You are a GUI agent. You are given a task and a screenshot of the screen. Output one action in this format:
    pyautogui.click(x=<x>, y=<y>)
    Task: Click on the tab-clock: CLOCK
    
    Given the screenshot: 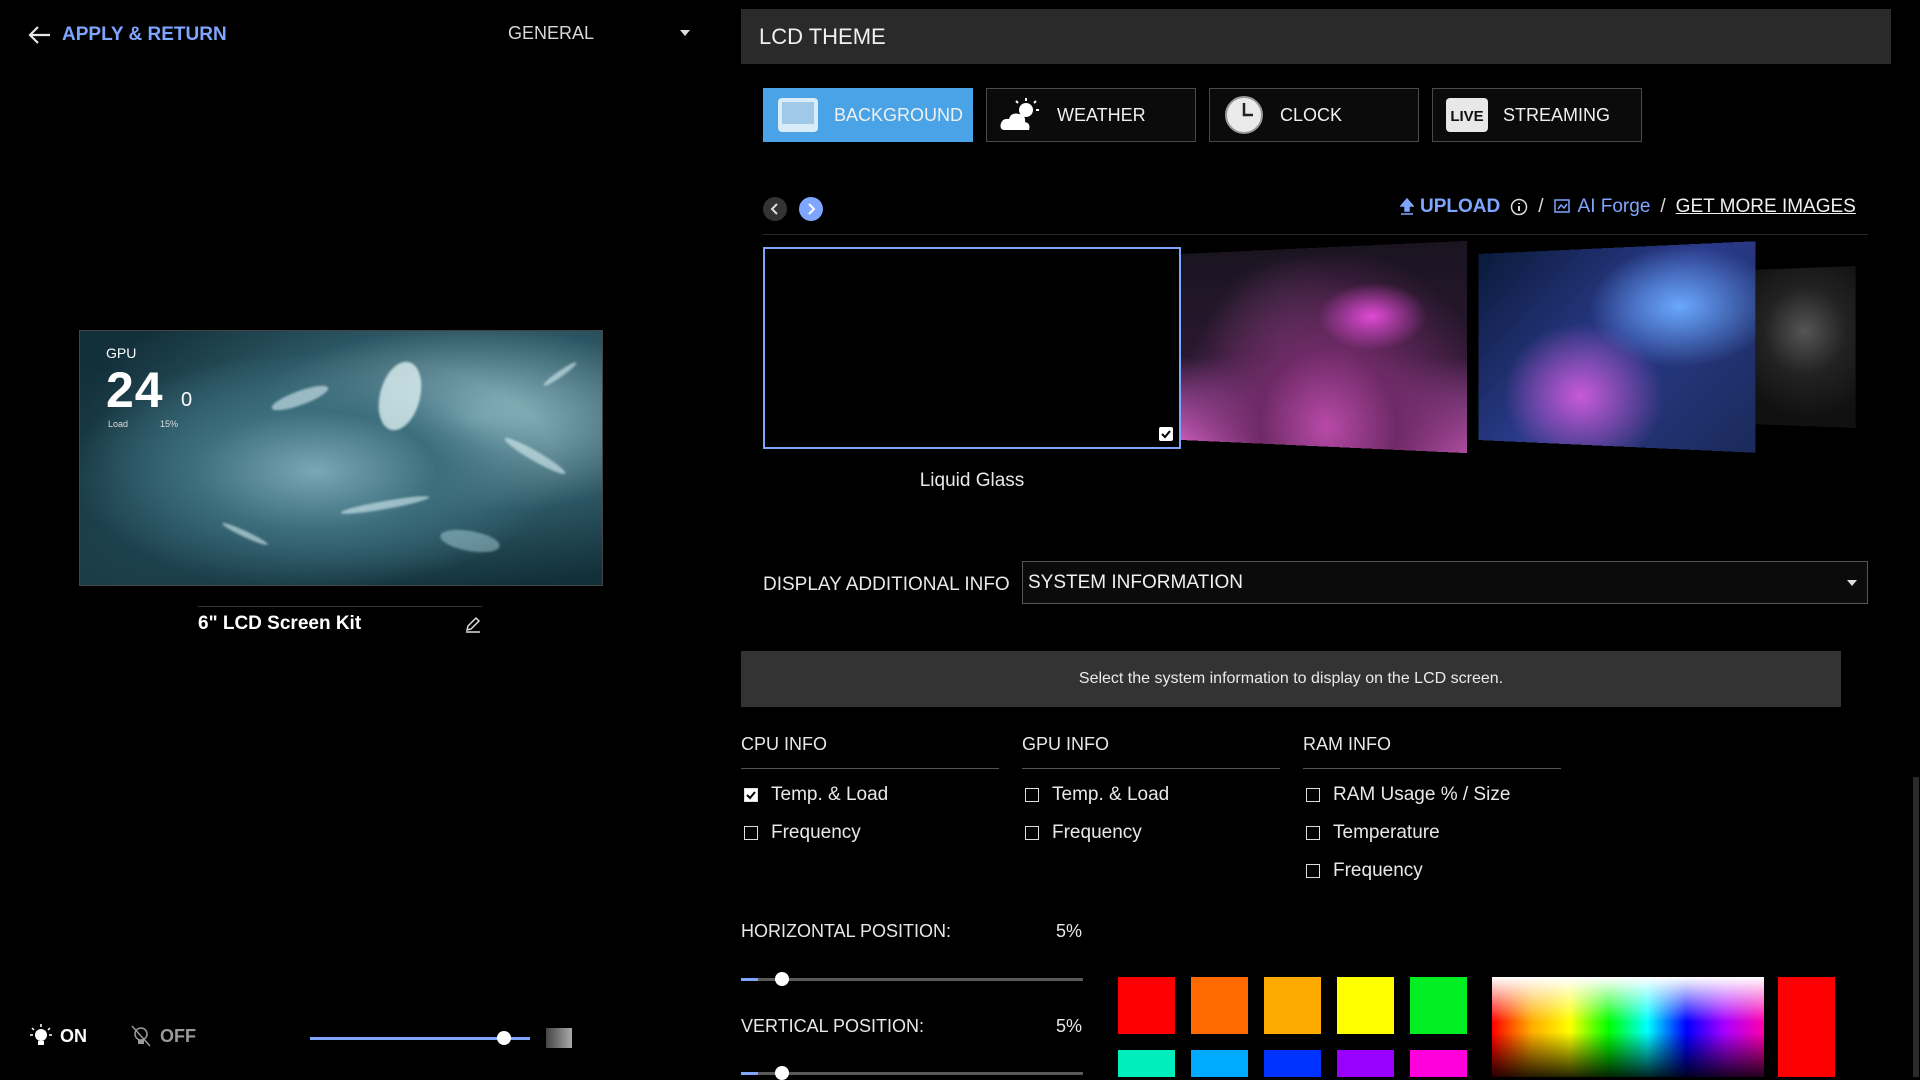 What is the action you would take?
    pyautogui.click(x=1314, y=115)
    